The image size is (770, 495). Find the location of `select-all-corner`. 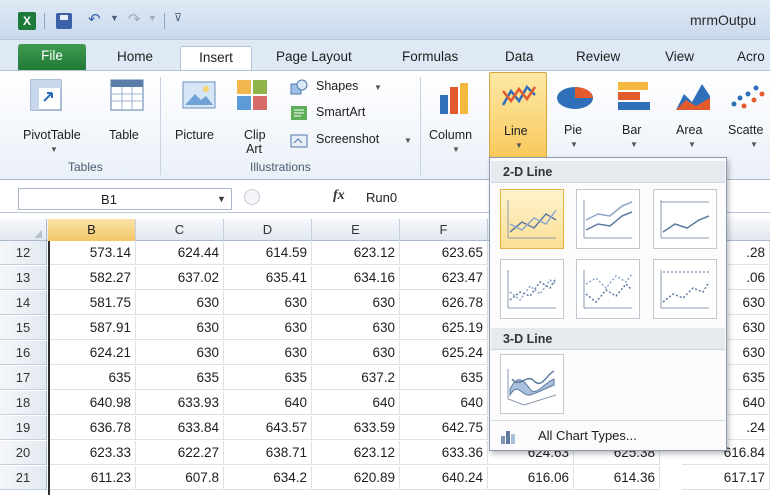

select-all-corner is located at coordinates (23, 230).